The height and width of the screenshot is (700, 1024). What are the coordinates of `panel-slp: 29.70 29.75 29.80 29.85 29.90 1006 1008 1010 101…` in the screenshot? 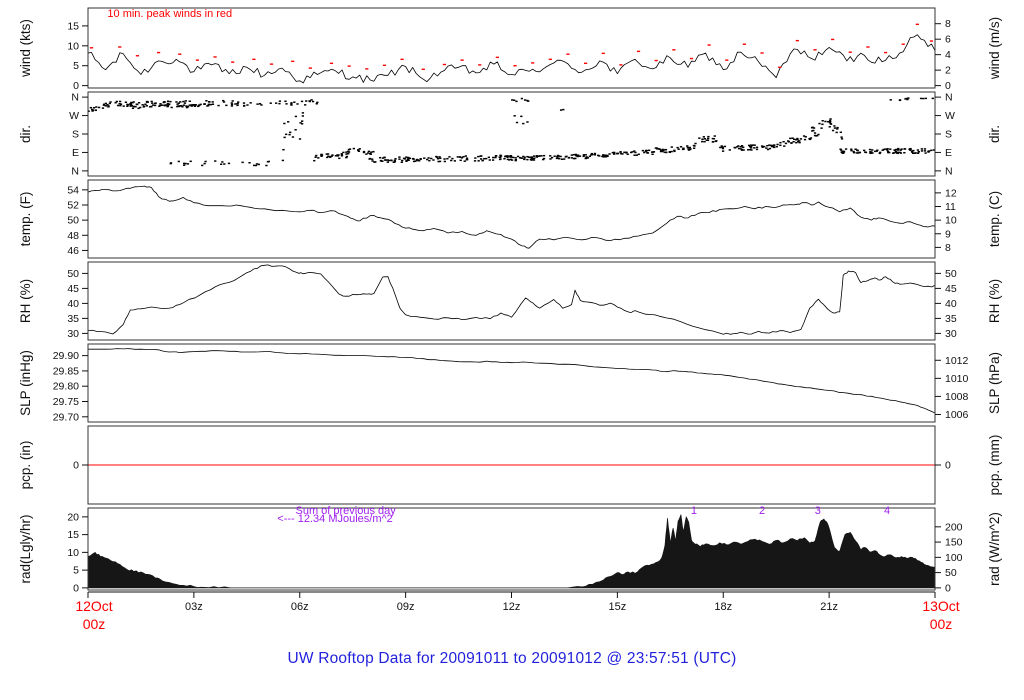 It's located at (510, 383).